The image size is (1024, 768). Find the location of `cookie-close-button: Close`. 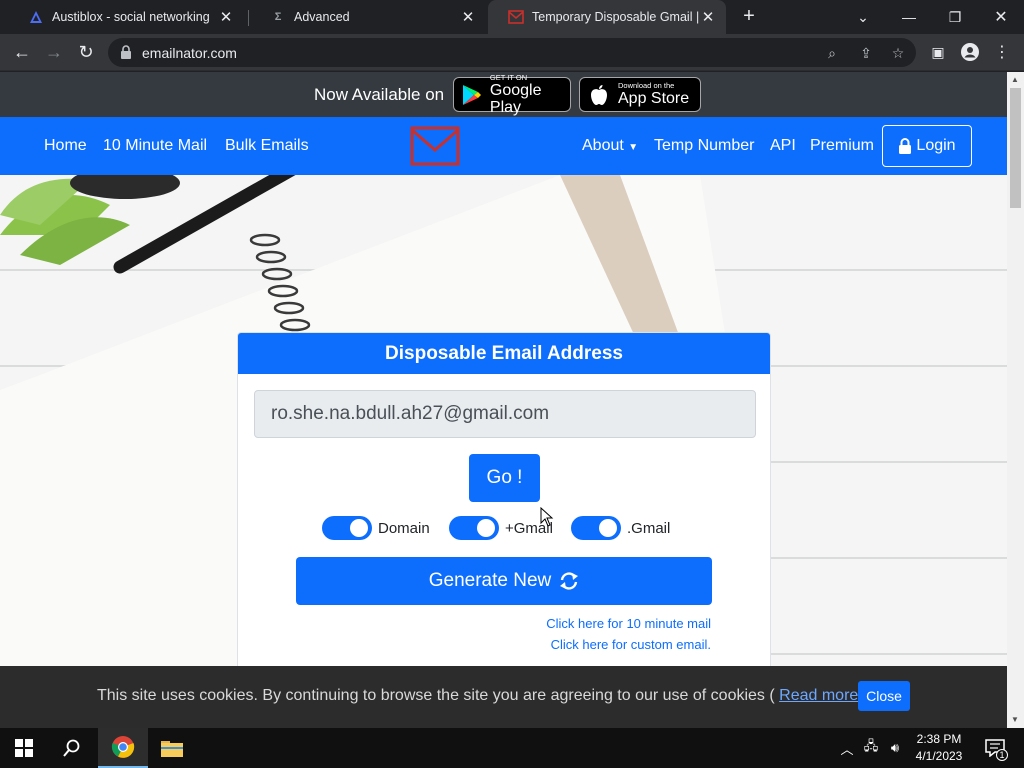

cookie-close-button: Close is located at coordinates (884, 696).